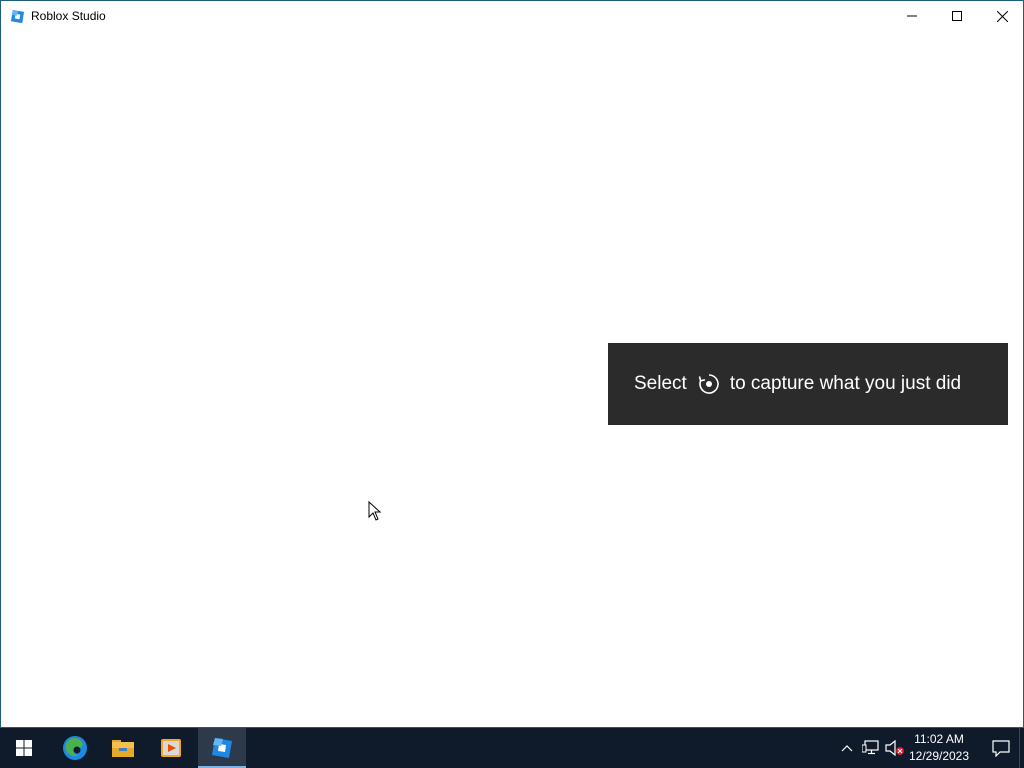  What do you see at coordinates (512, 748) in the screenshot?
I see `taskbar: 11:02 AM 12/29/2023` at bounding box center [512, 748].